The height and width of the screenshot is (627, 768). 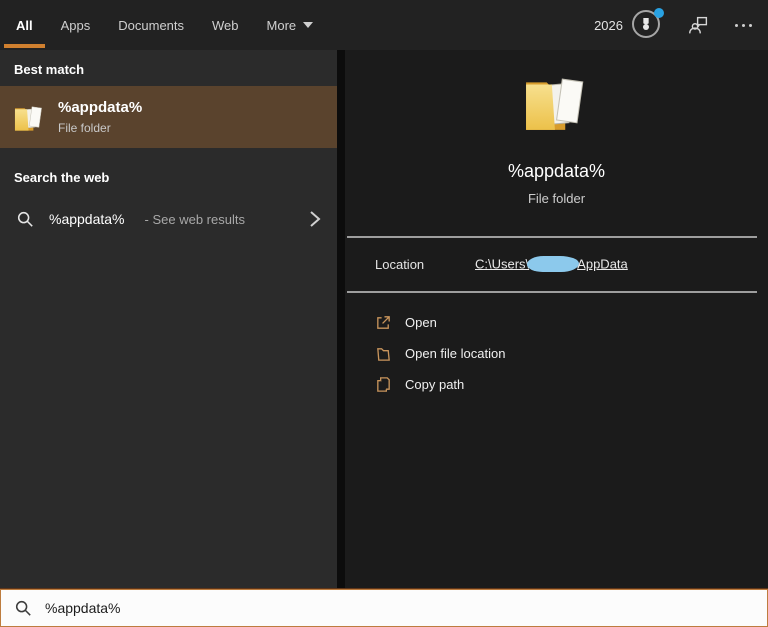 I want to click on action-open-label: Open, so click(x=421, y=322).